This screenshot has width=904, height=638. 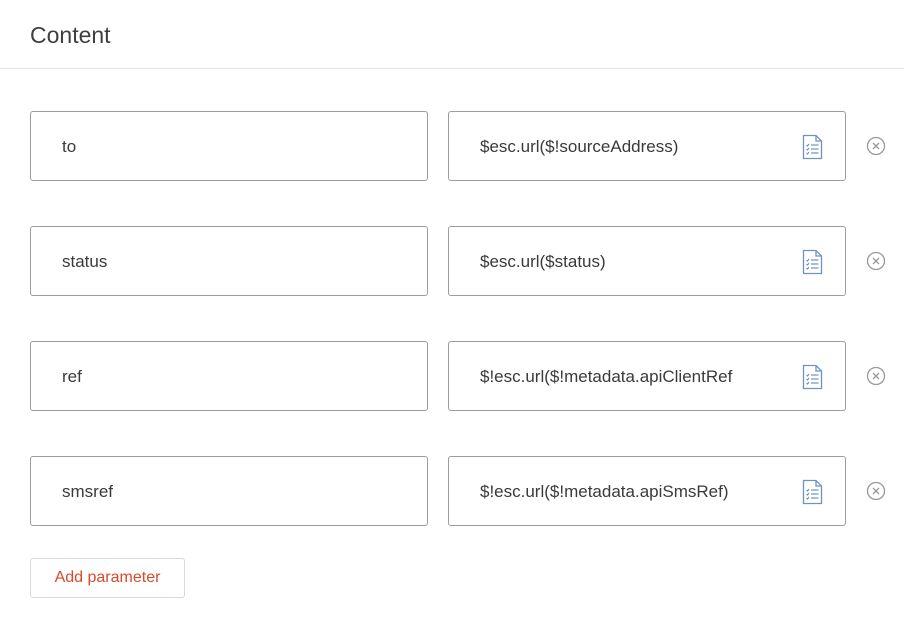 What do you see at coordinates (229, 491) in the screenshot?
I see `parameter-key-field: smsref` at bounding box center [229, 491].